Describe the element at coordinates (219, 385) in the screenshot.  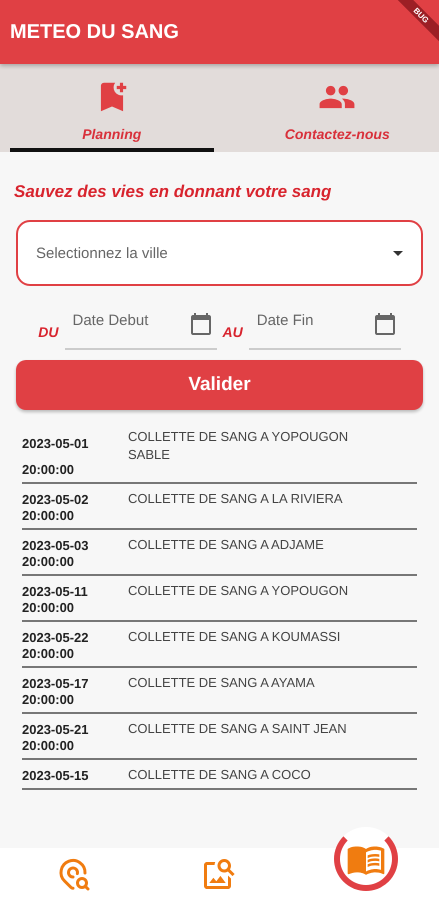
I see `validate-button: Valider` at that location.